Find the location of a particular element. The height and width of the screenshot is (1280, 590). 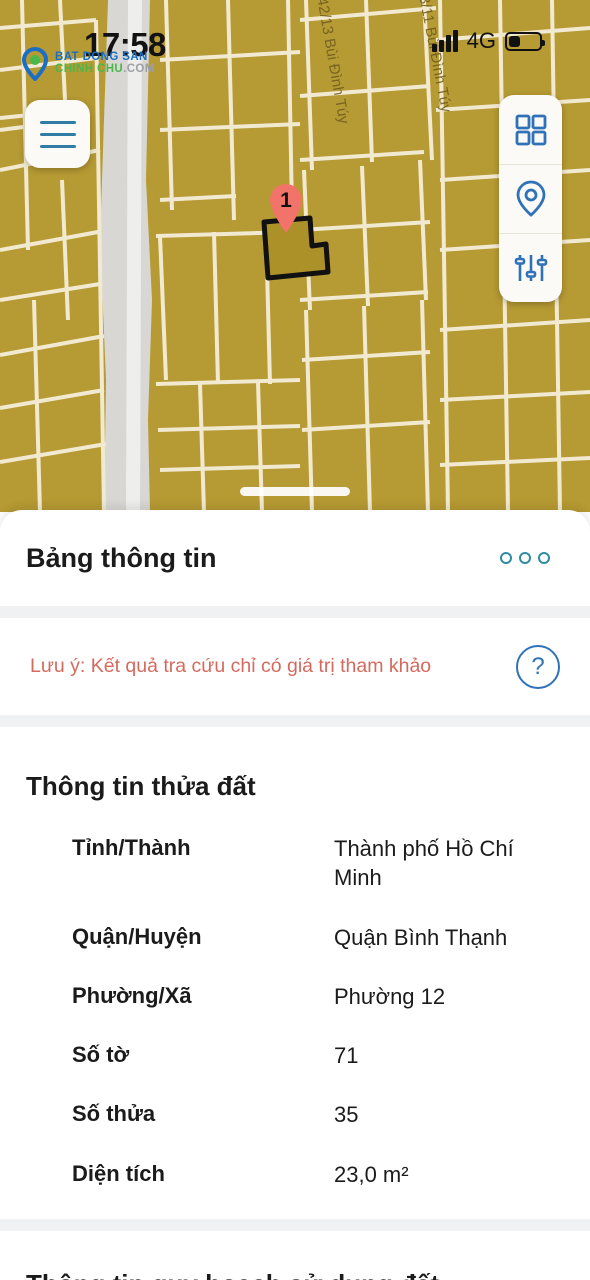

location-pin-logo-icon is located at coordinates (35, 64).